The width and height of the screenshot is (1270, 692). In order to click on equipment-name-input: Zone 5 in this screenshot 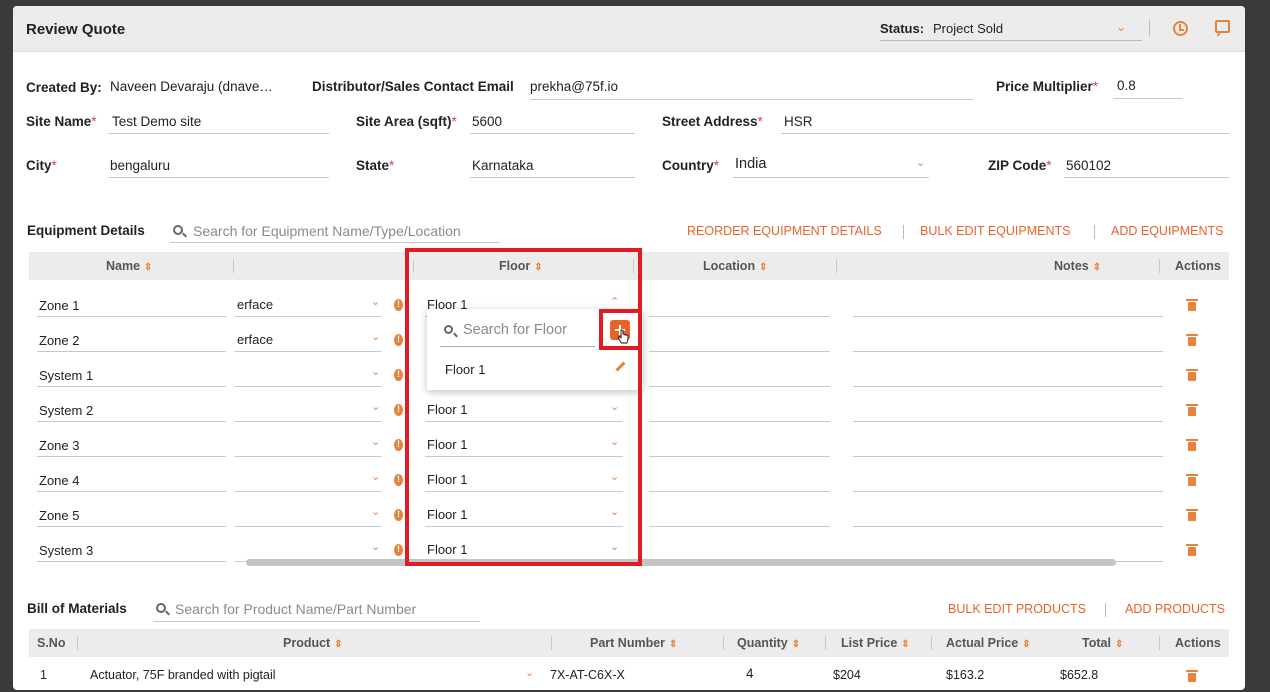, I will do `click(59, 515)`.